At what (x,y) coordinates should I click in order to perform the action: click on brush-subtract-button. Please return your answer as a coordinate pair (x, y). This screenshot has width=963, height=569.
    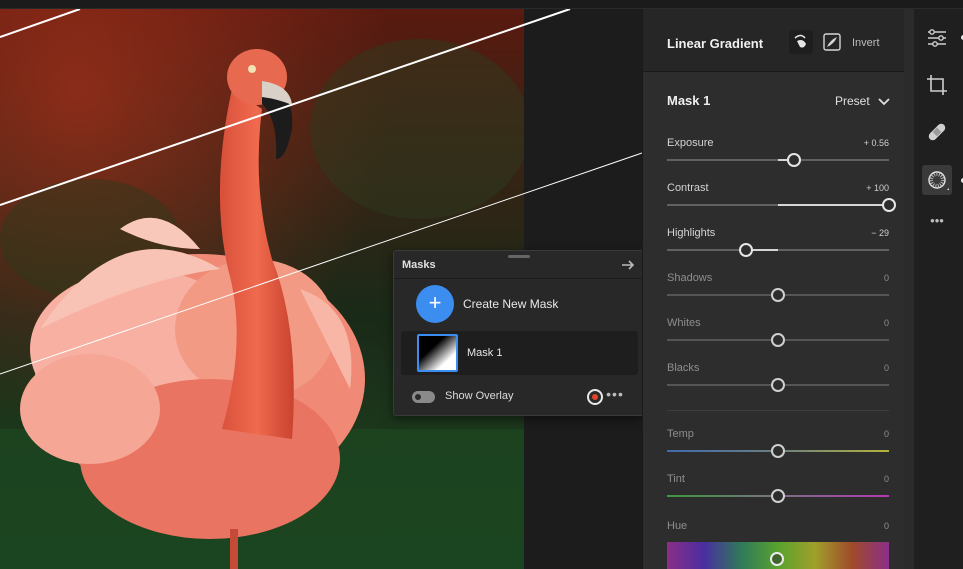
    Looking at the image, I should click on (832, 42).